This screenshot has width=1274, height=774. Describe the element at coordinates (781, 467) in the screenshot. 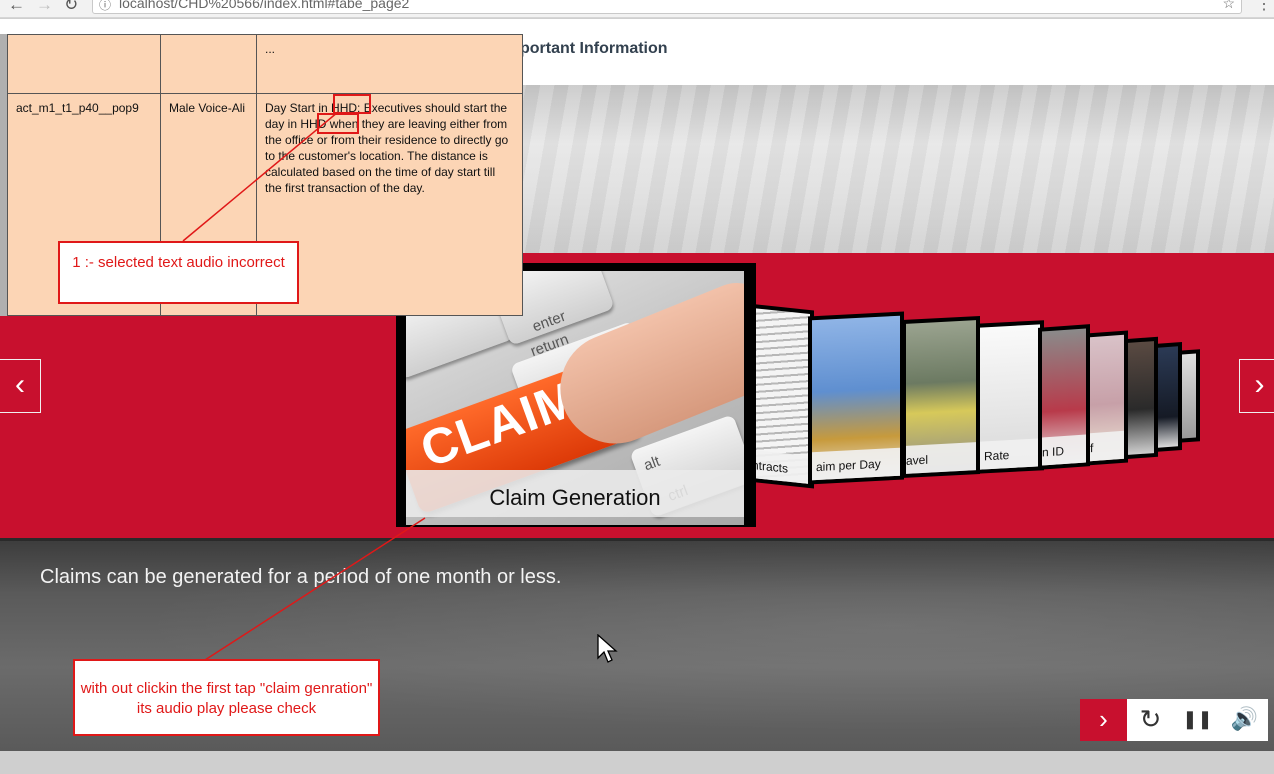

I see `carousel-card-label: ntracts` at that location.